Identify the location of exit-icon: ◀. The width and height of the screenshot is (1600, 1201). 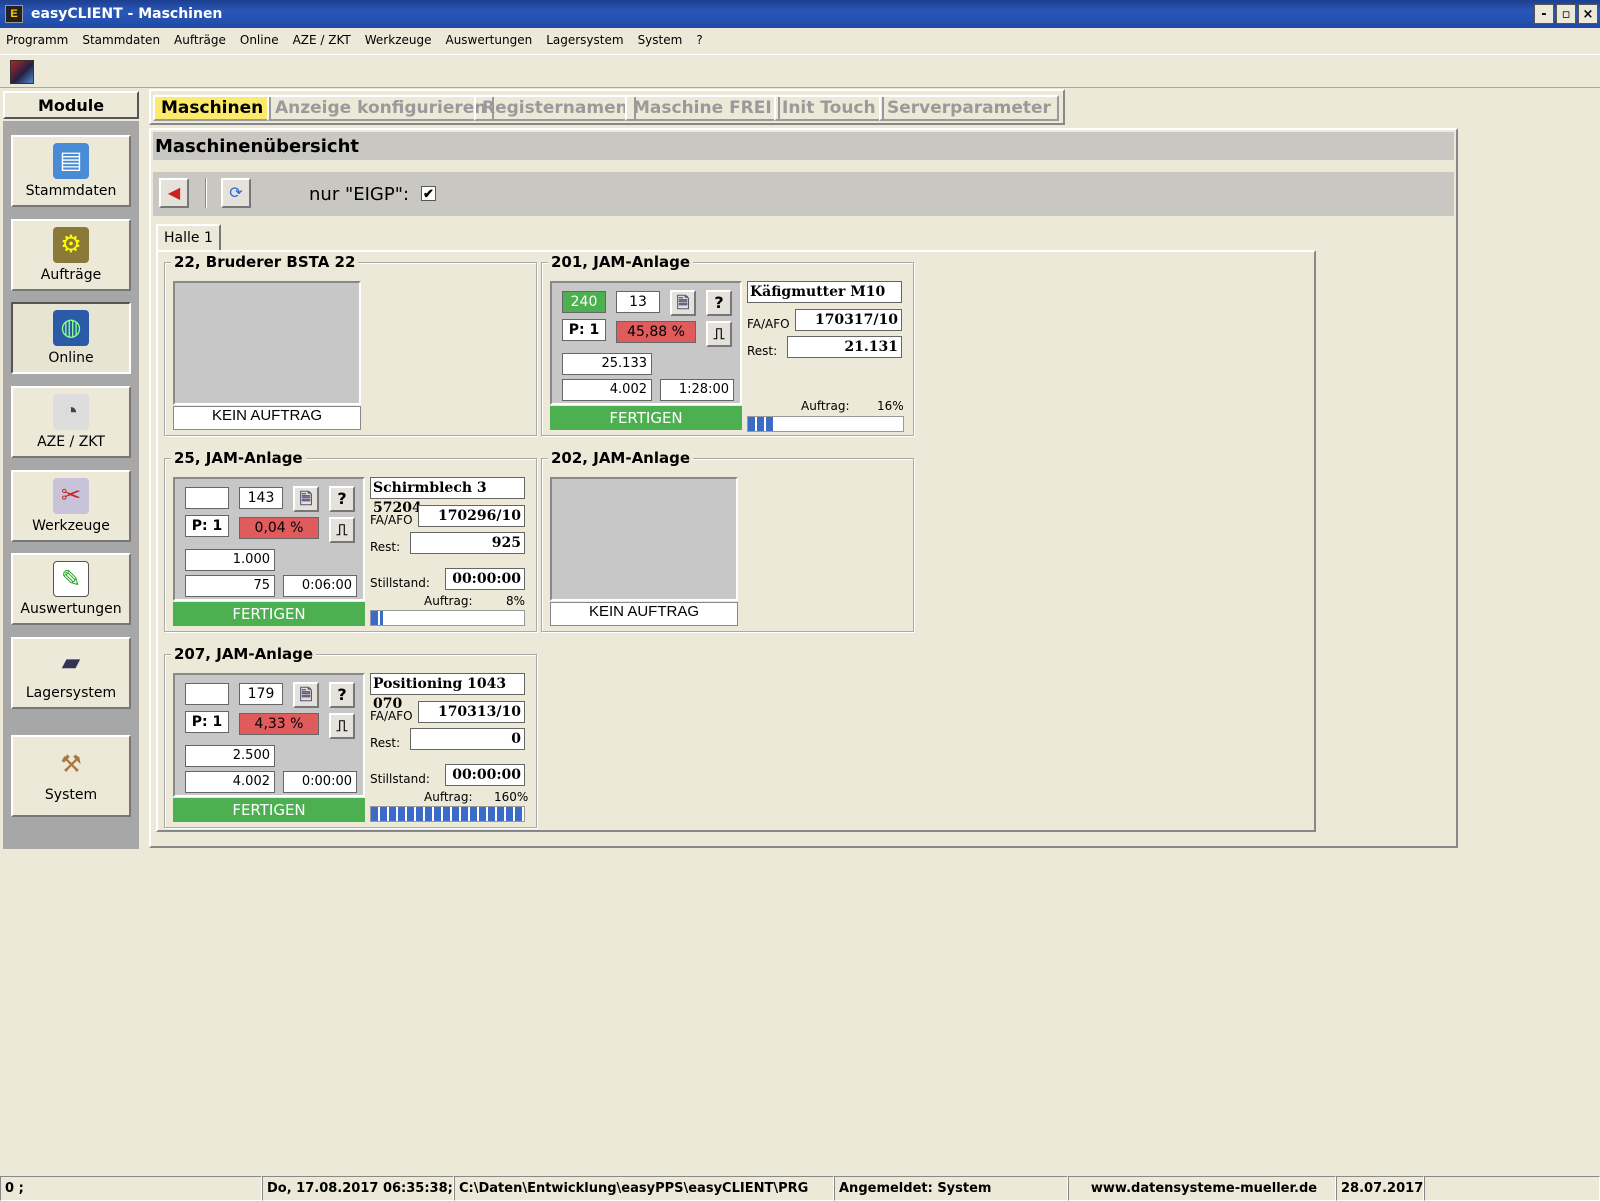
(174, 193).